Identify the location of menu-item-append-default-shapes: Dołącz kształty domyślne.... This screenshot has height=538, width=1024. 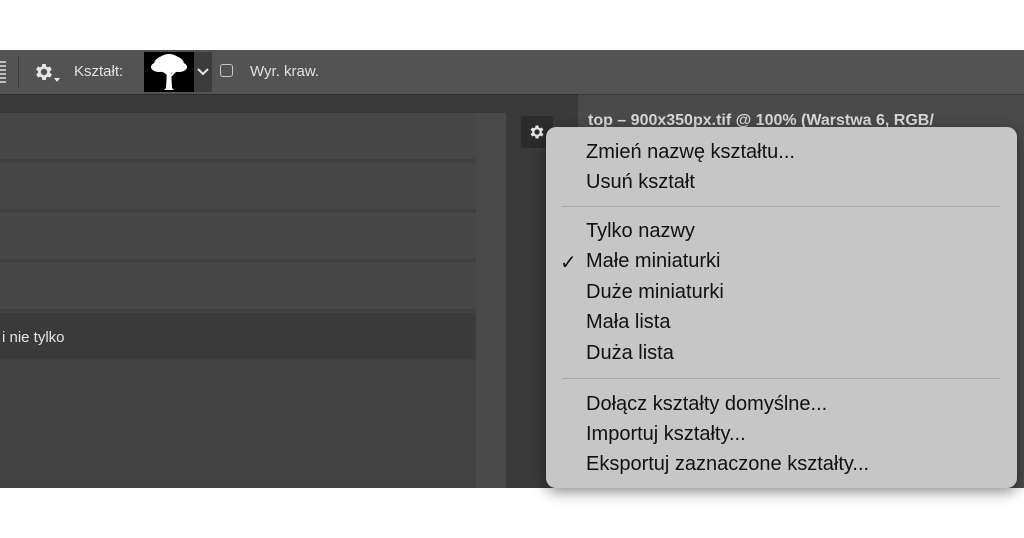
(706, 404).